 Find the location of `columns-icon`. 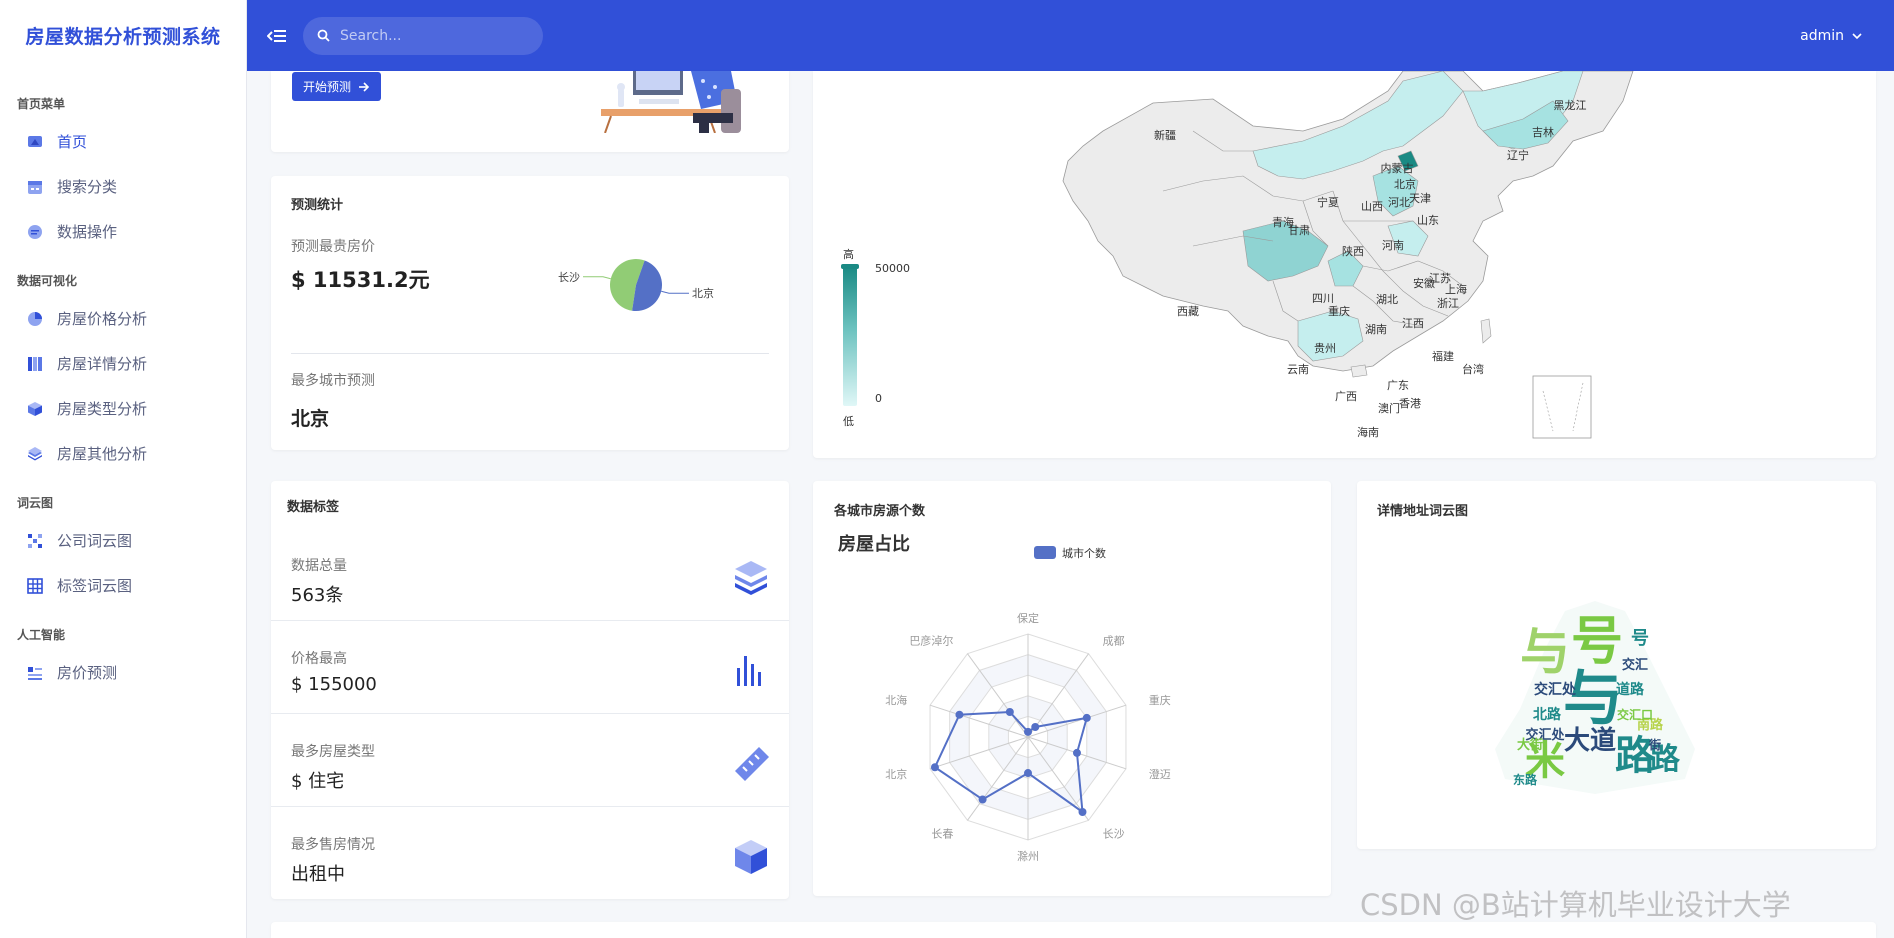

columns-icon is located at coordinates (35, 364).